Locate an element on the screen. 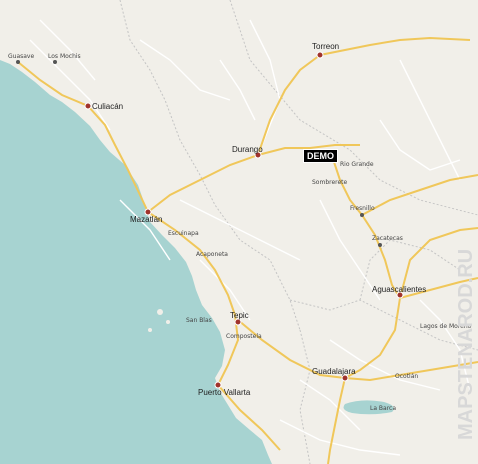 The width and height of the screenshot is (478, 464). label-compostela: Compostela is located at coordinates (244, 336).